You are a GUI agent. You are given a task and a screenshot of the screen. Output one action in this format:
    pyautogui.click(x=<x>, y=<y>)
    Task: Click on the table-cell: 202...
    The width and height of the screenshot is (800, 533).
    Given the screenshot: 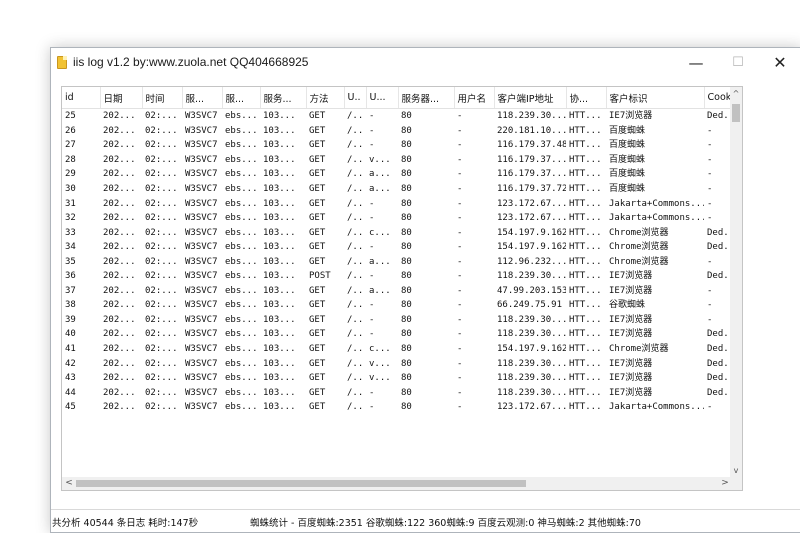 What is the action you would take?
    pyautogui.click(x=119, y=130)
    